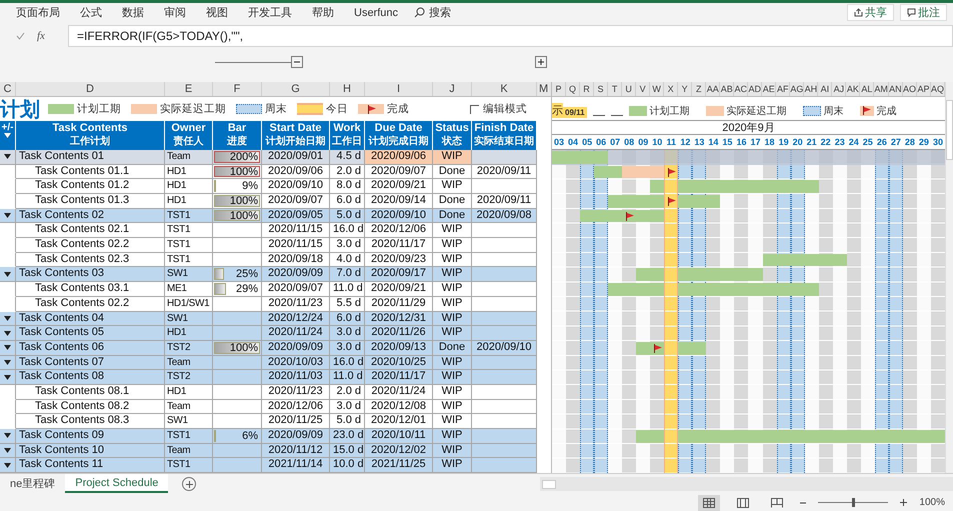 This screenshot has height=511, width=953. Describe the element at coordinates (575, 112) in the screenshot. I see `today-date: 09/11` at that location.